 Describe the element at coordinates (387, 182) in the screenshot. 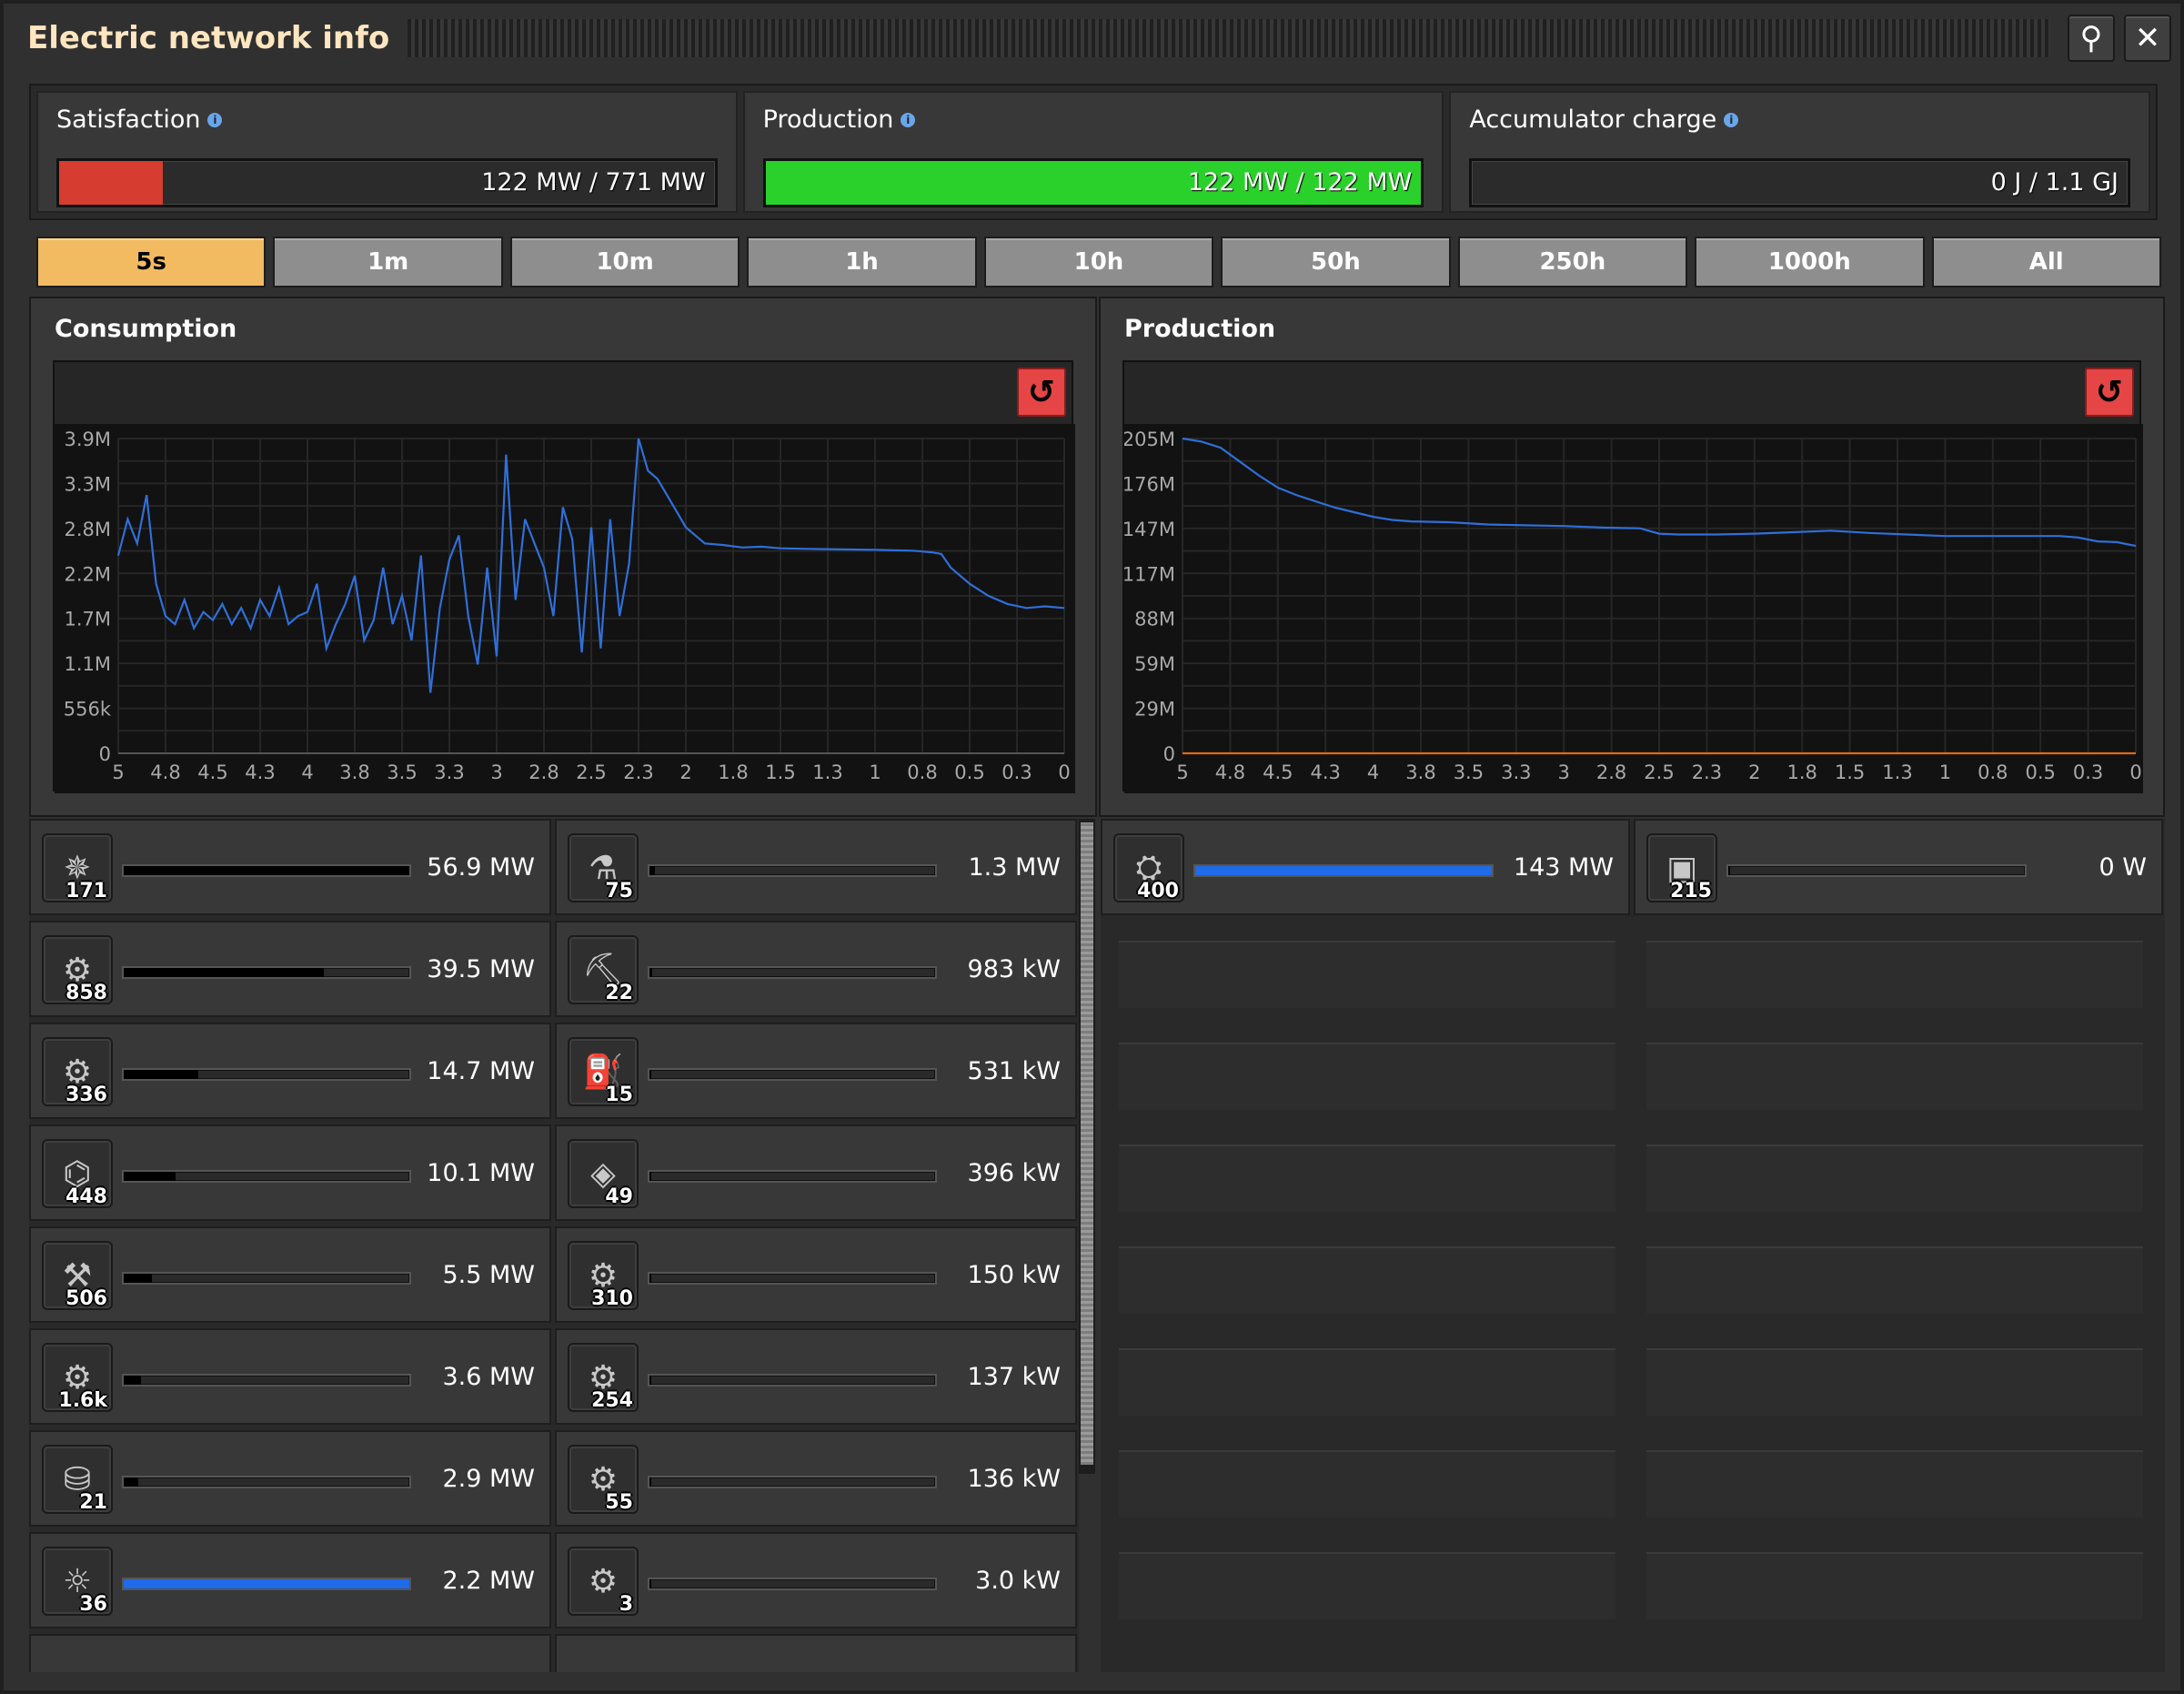

I see `stat-bar: 122 MW / 771 MW` at that location.